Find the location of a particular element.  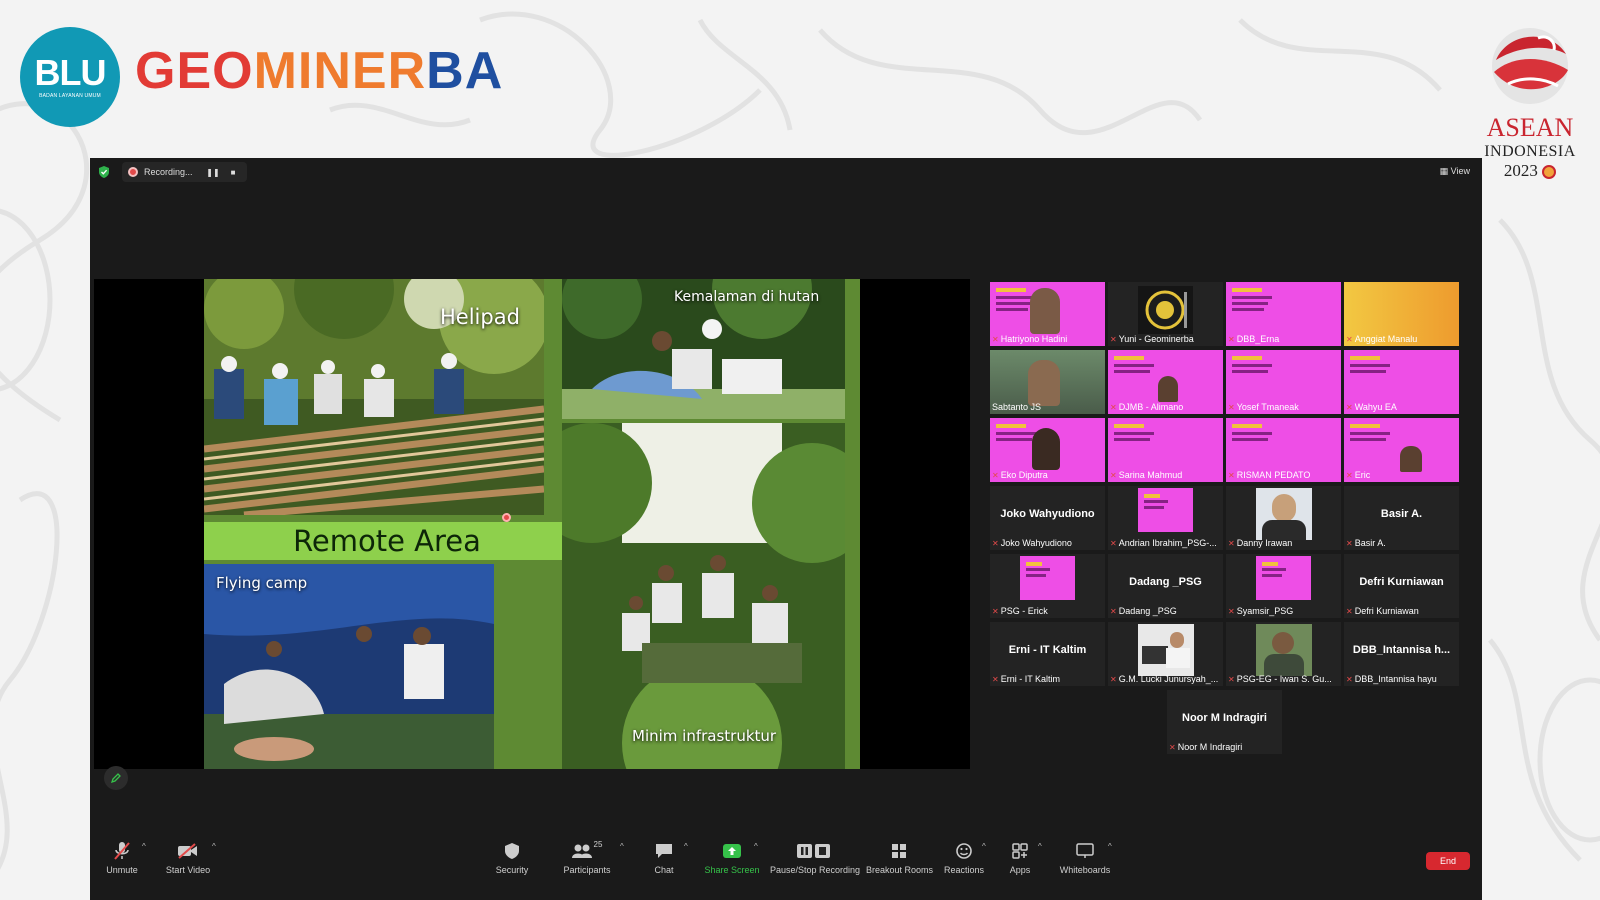

breakout-rooms-grid-icon is located at coordinates (899, 851).